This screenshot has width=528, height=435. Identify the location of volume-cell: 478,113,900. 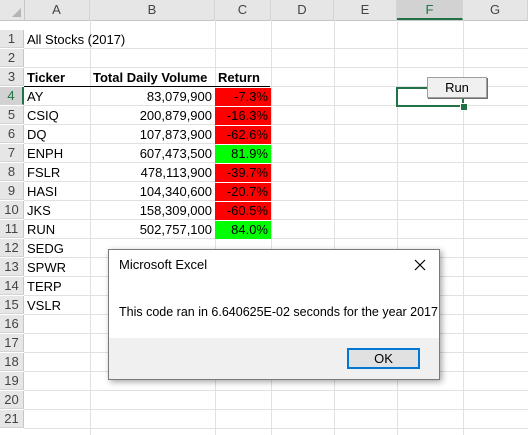
(152, 173).